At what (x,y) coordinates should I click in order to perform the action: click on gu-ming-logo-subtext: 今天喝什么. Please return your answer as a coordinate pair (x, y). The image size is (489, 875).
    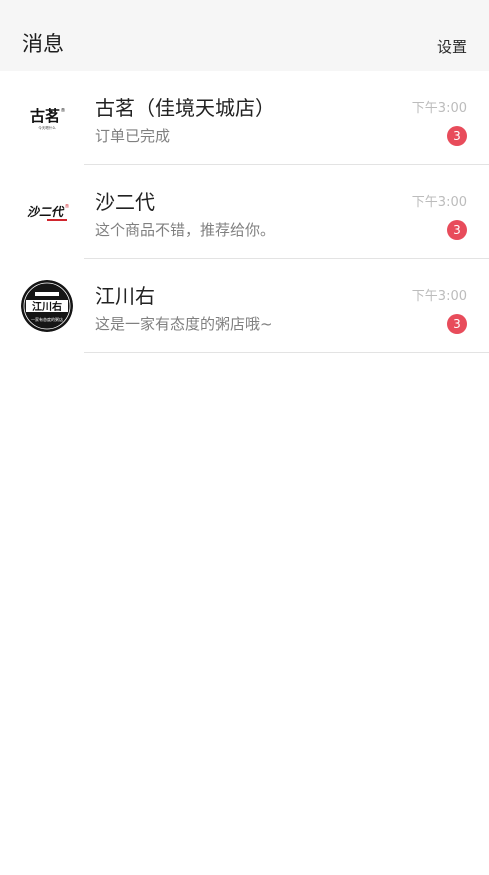
    Looking at the image, I should click on (47, 127).